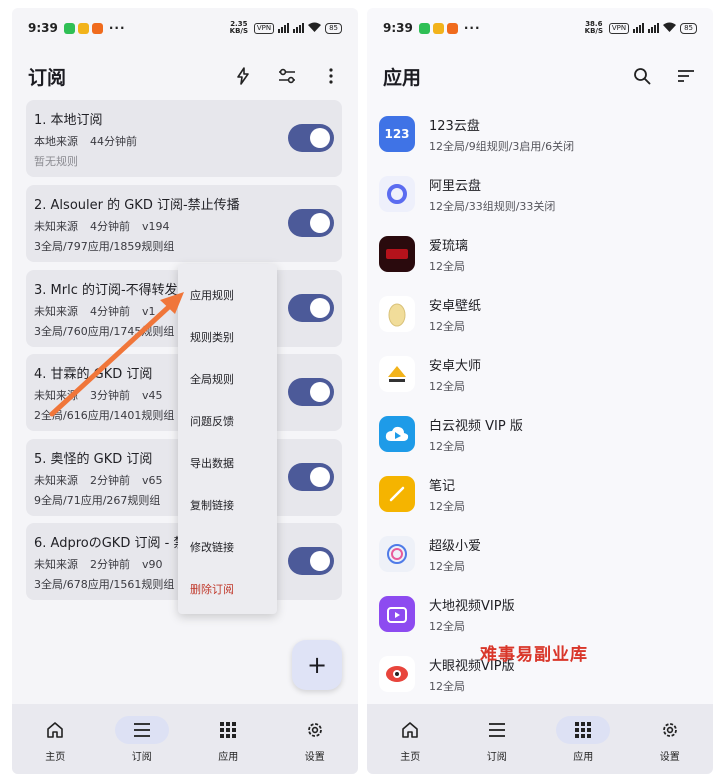 The image size is (719, 783). I want to click on status-time: 9:39, so click(43, 28).